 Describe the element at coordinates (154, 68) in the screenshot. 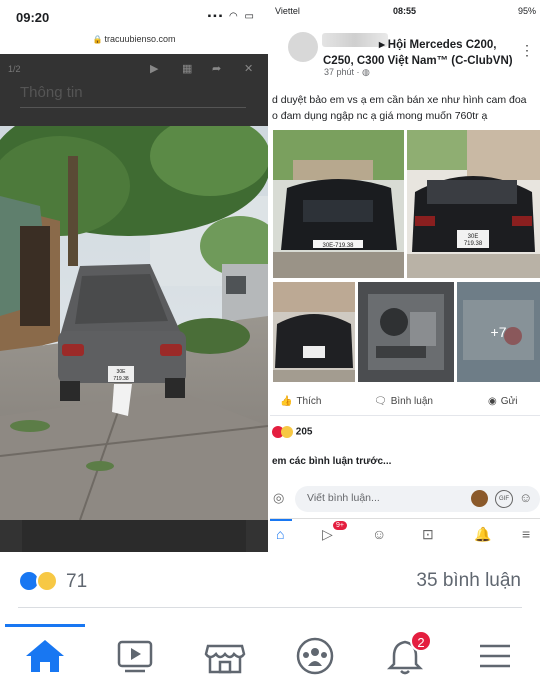

I see `play-icon: ▶` at that location.